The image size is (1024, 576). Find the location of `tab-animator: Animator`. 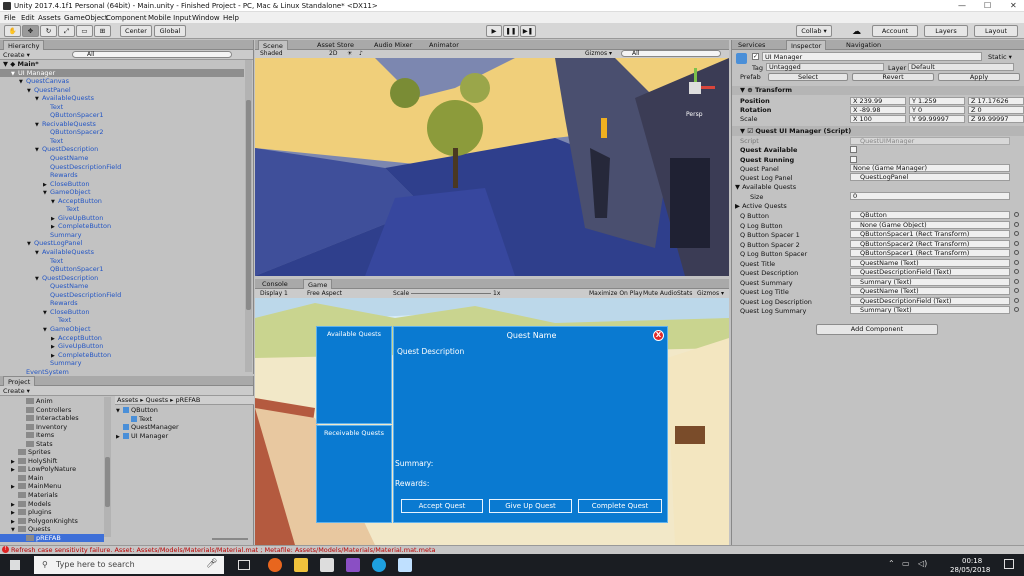

tab-animator: Animator is located at coordinates (444, 45).